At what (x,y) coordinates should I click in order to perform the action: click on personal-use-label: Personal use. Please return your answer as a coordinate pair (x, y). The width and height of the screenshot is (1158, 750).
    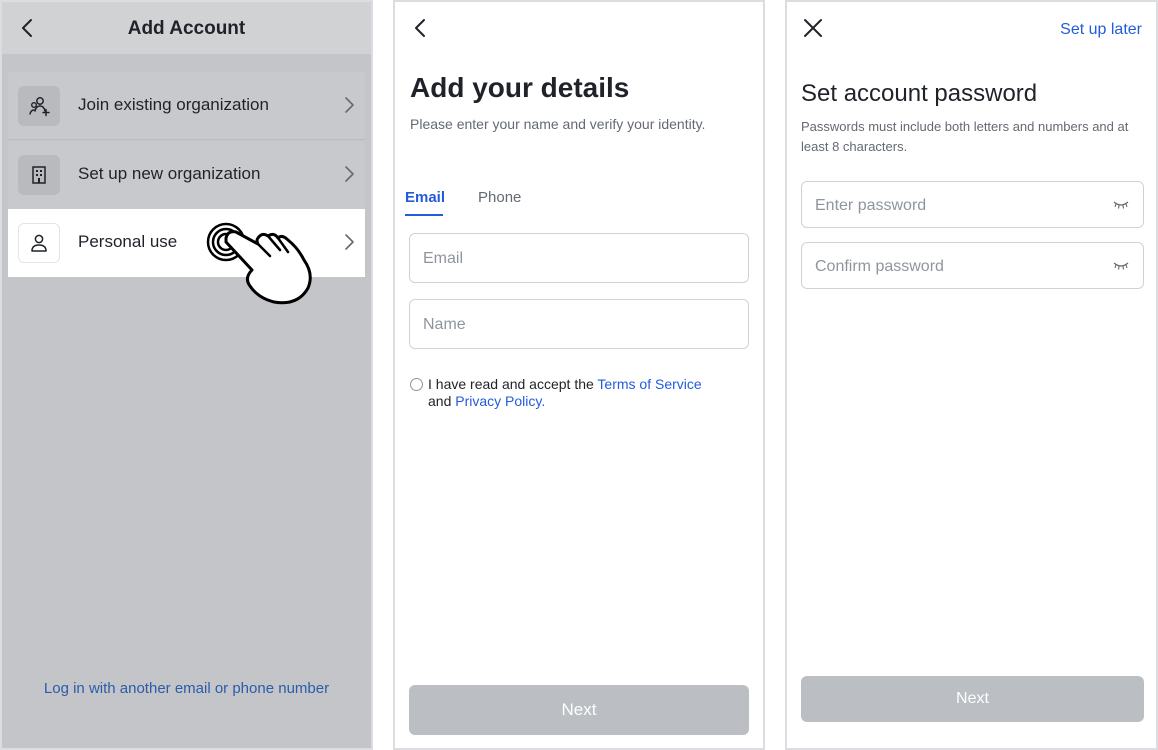
    Looking at the image, I should click on (128, 241).